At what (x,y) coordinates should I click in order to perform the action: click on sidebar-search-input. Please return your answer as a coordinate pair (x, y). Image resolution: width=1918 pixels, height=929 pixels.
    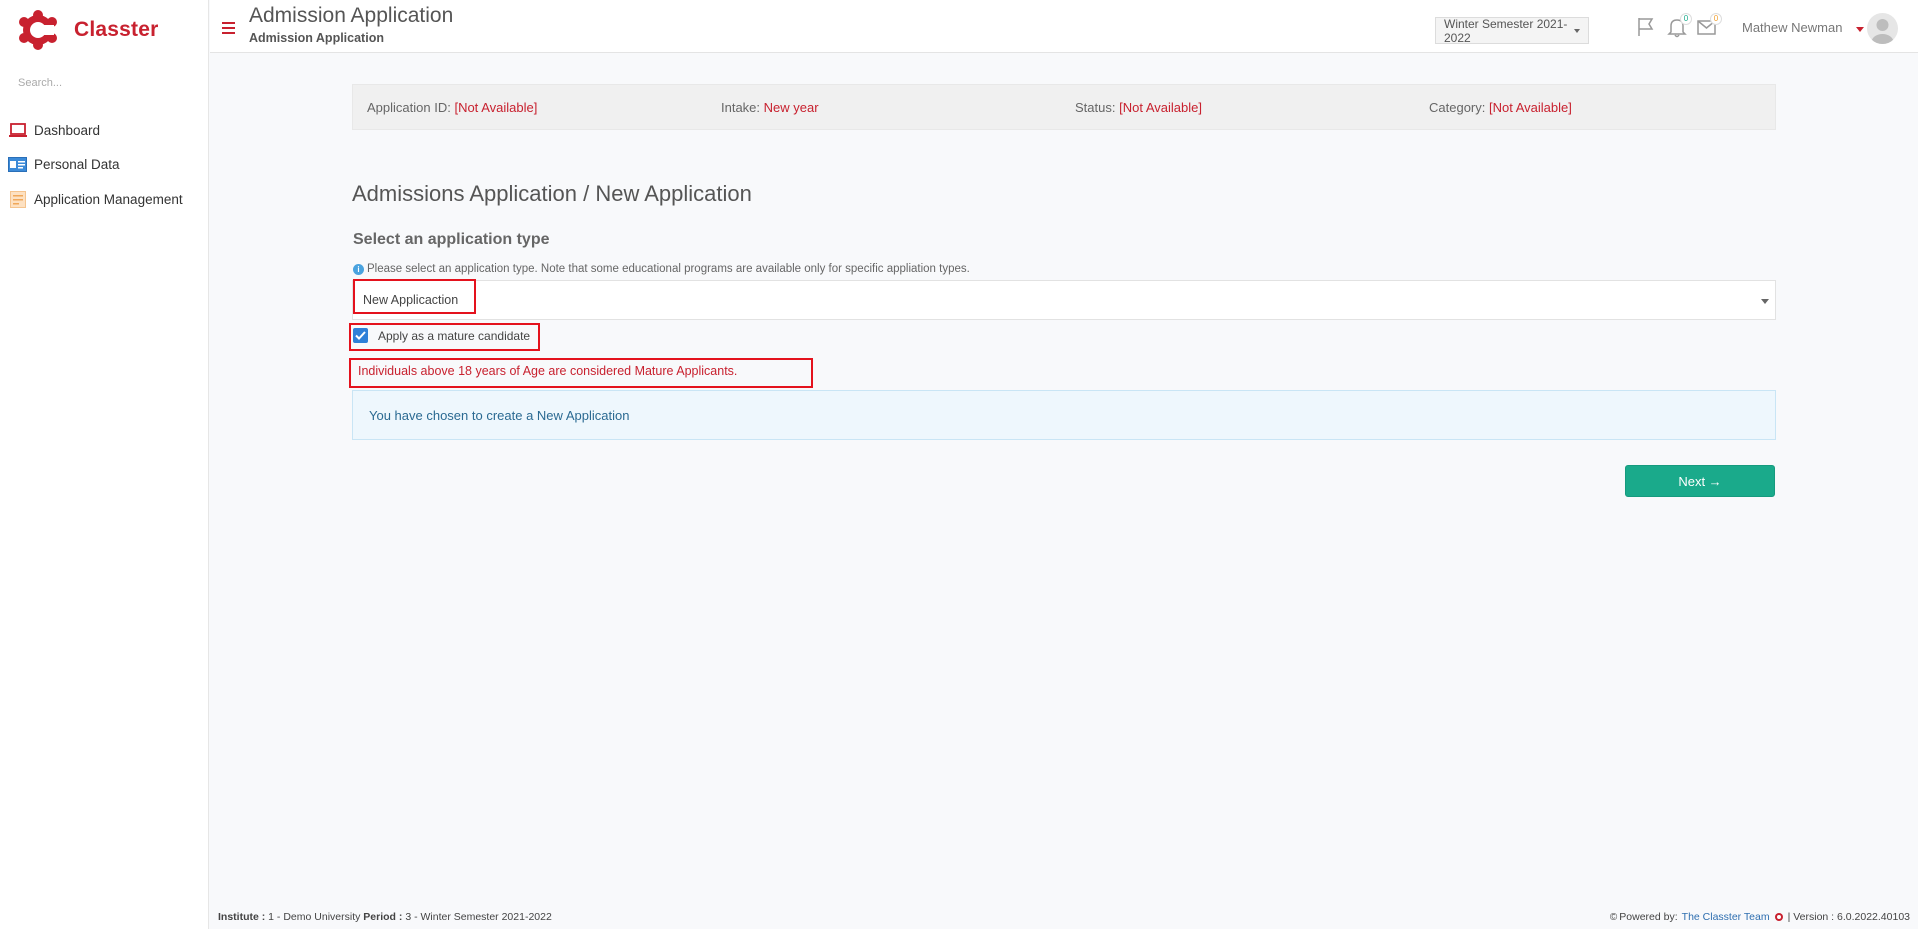
    Looking at the image, I should click on (103, 83).